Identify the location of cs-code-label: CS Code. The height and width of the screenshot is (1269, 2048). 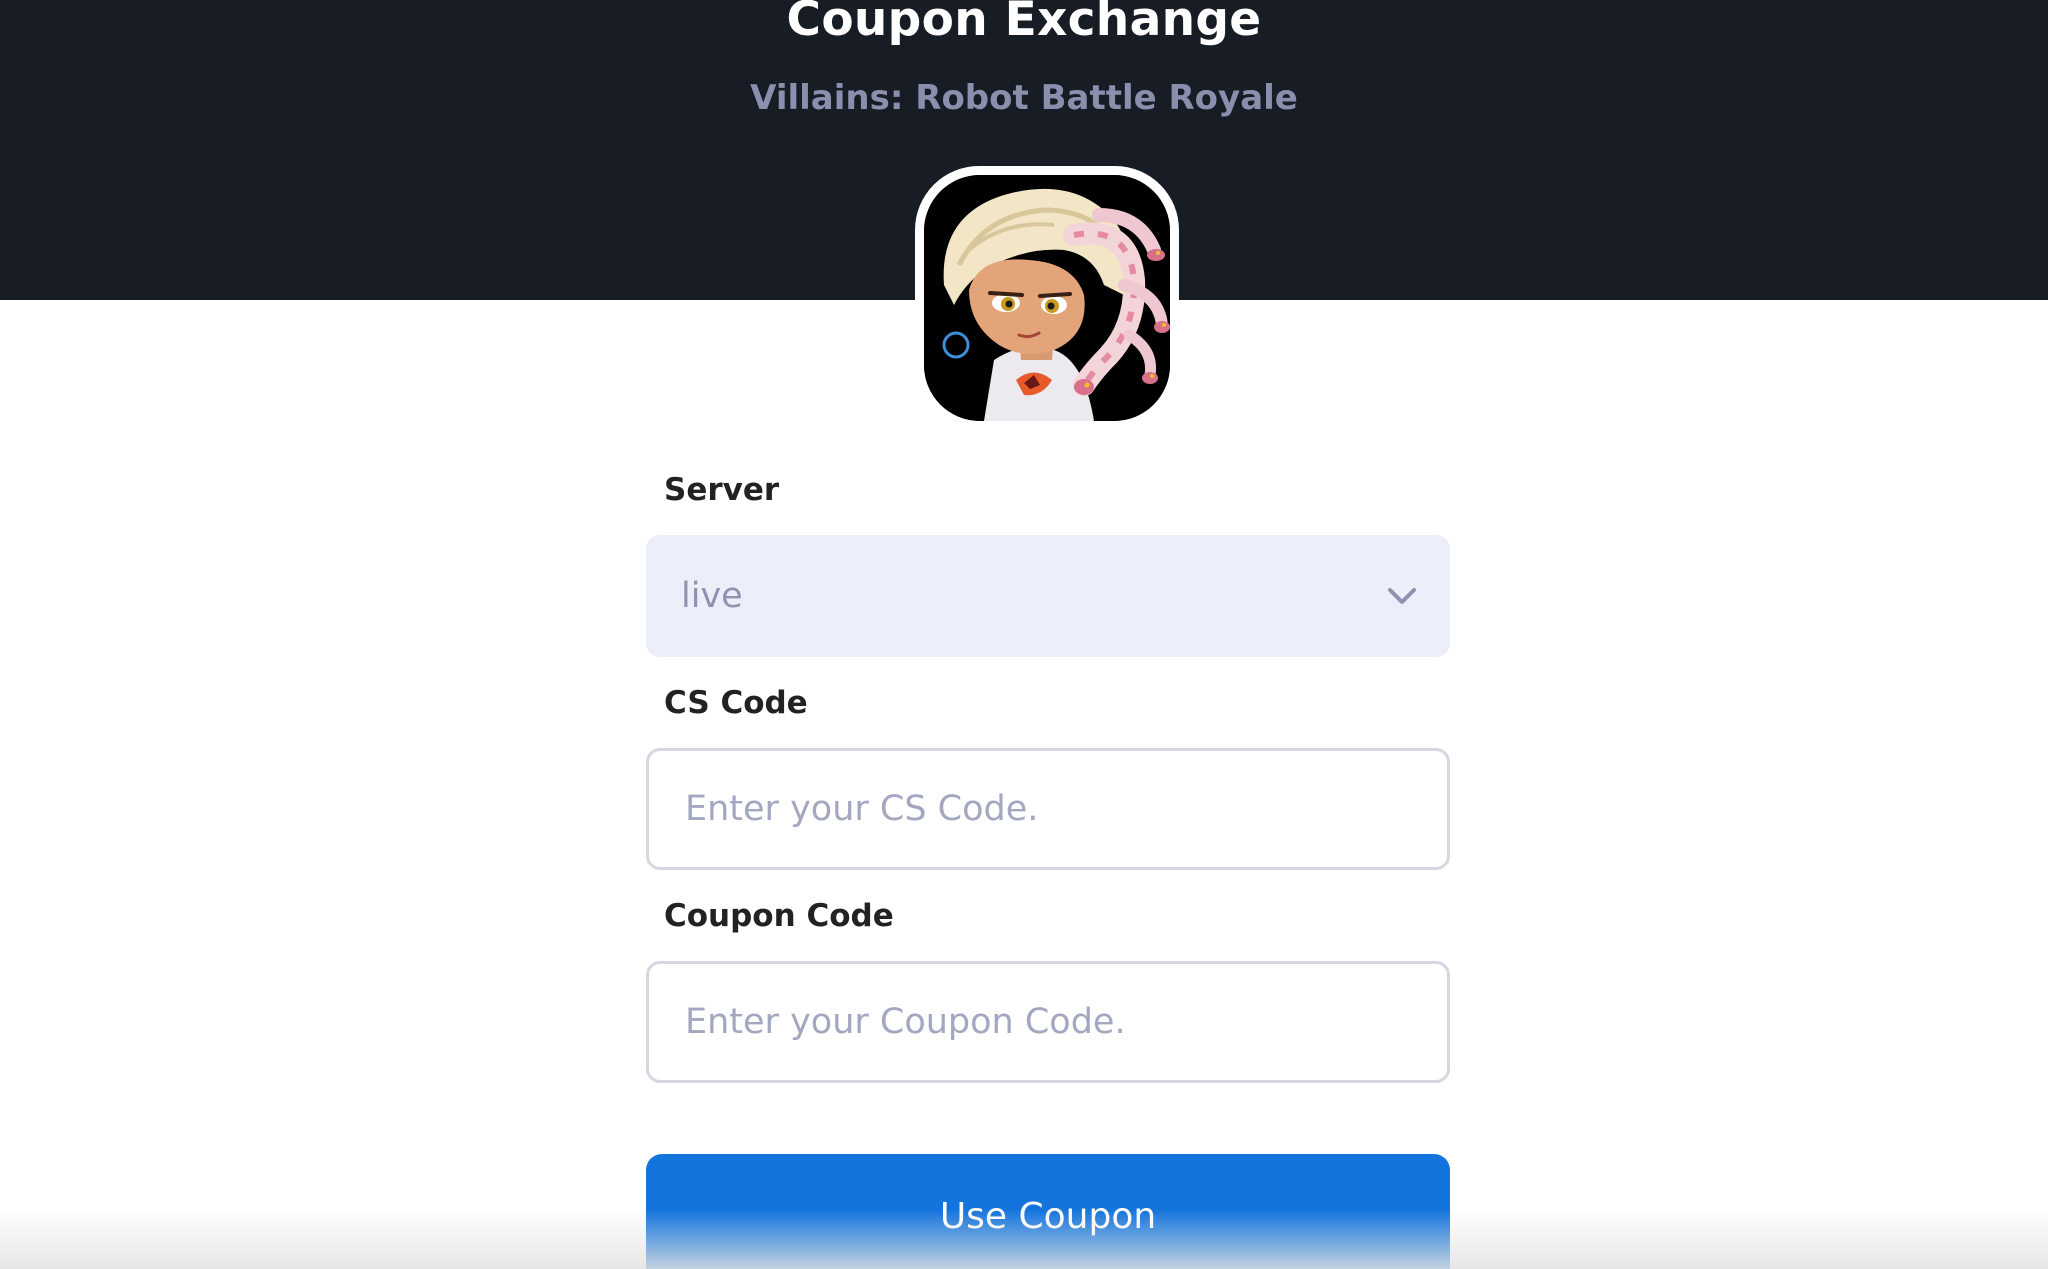
(736, 703).